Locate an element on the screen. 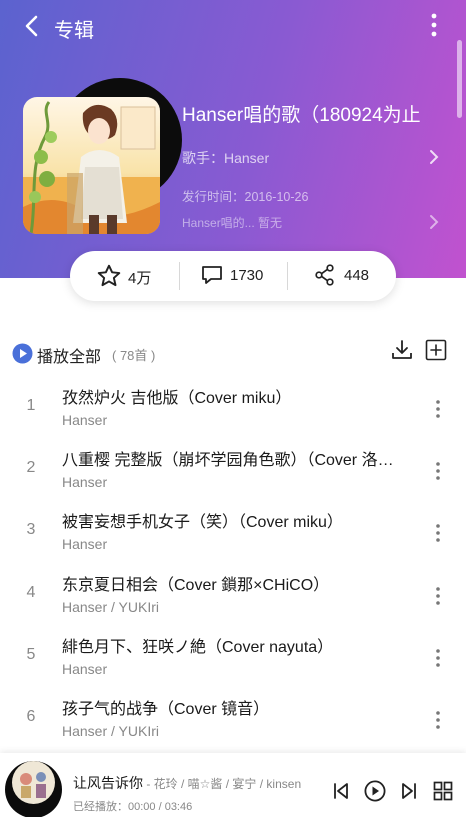  scrollbar-thumb is located at coordinates (459, 79).